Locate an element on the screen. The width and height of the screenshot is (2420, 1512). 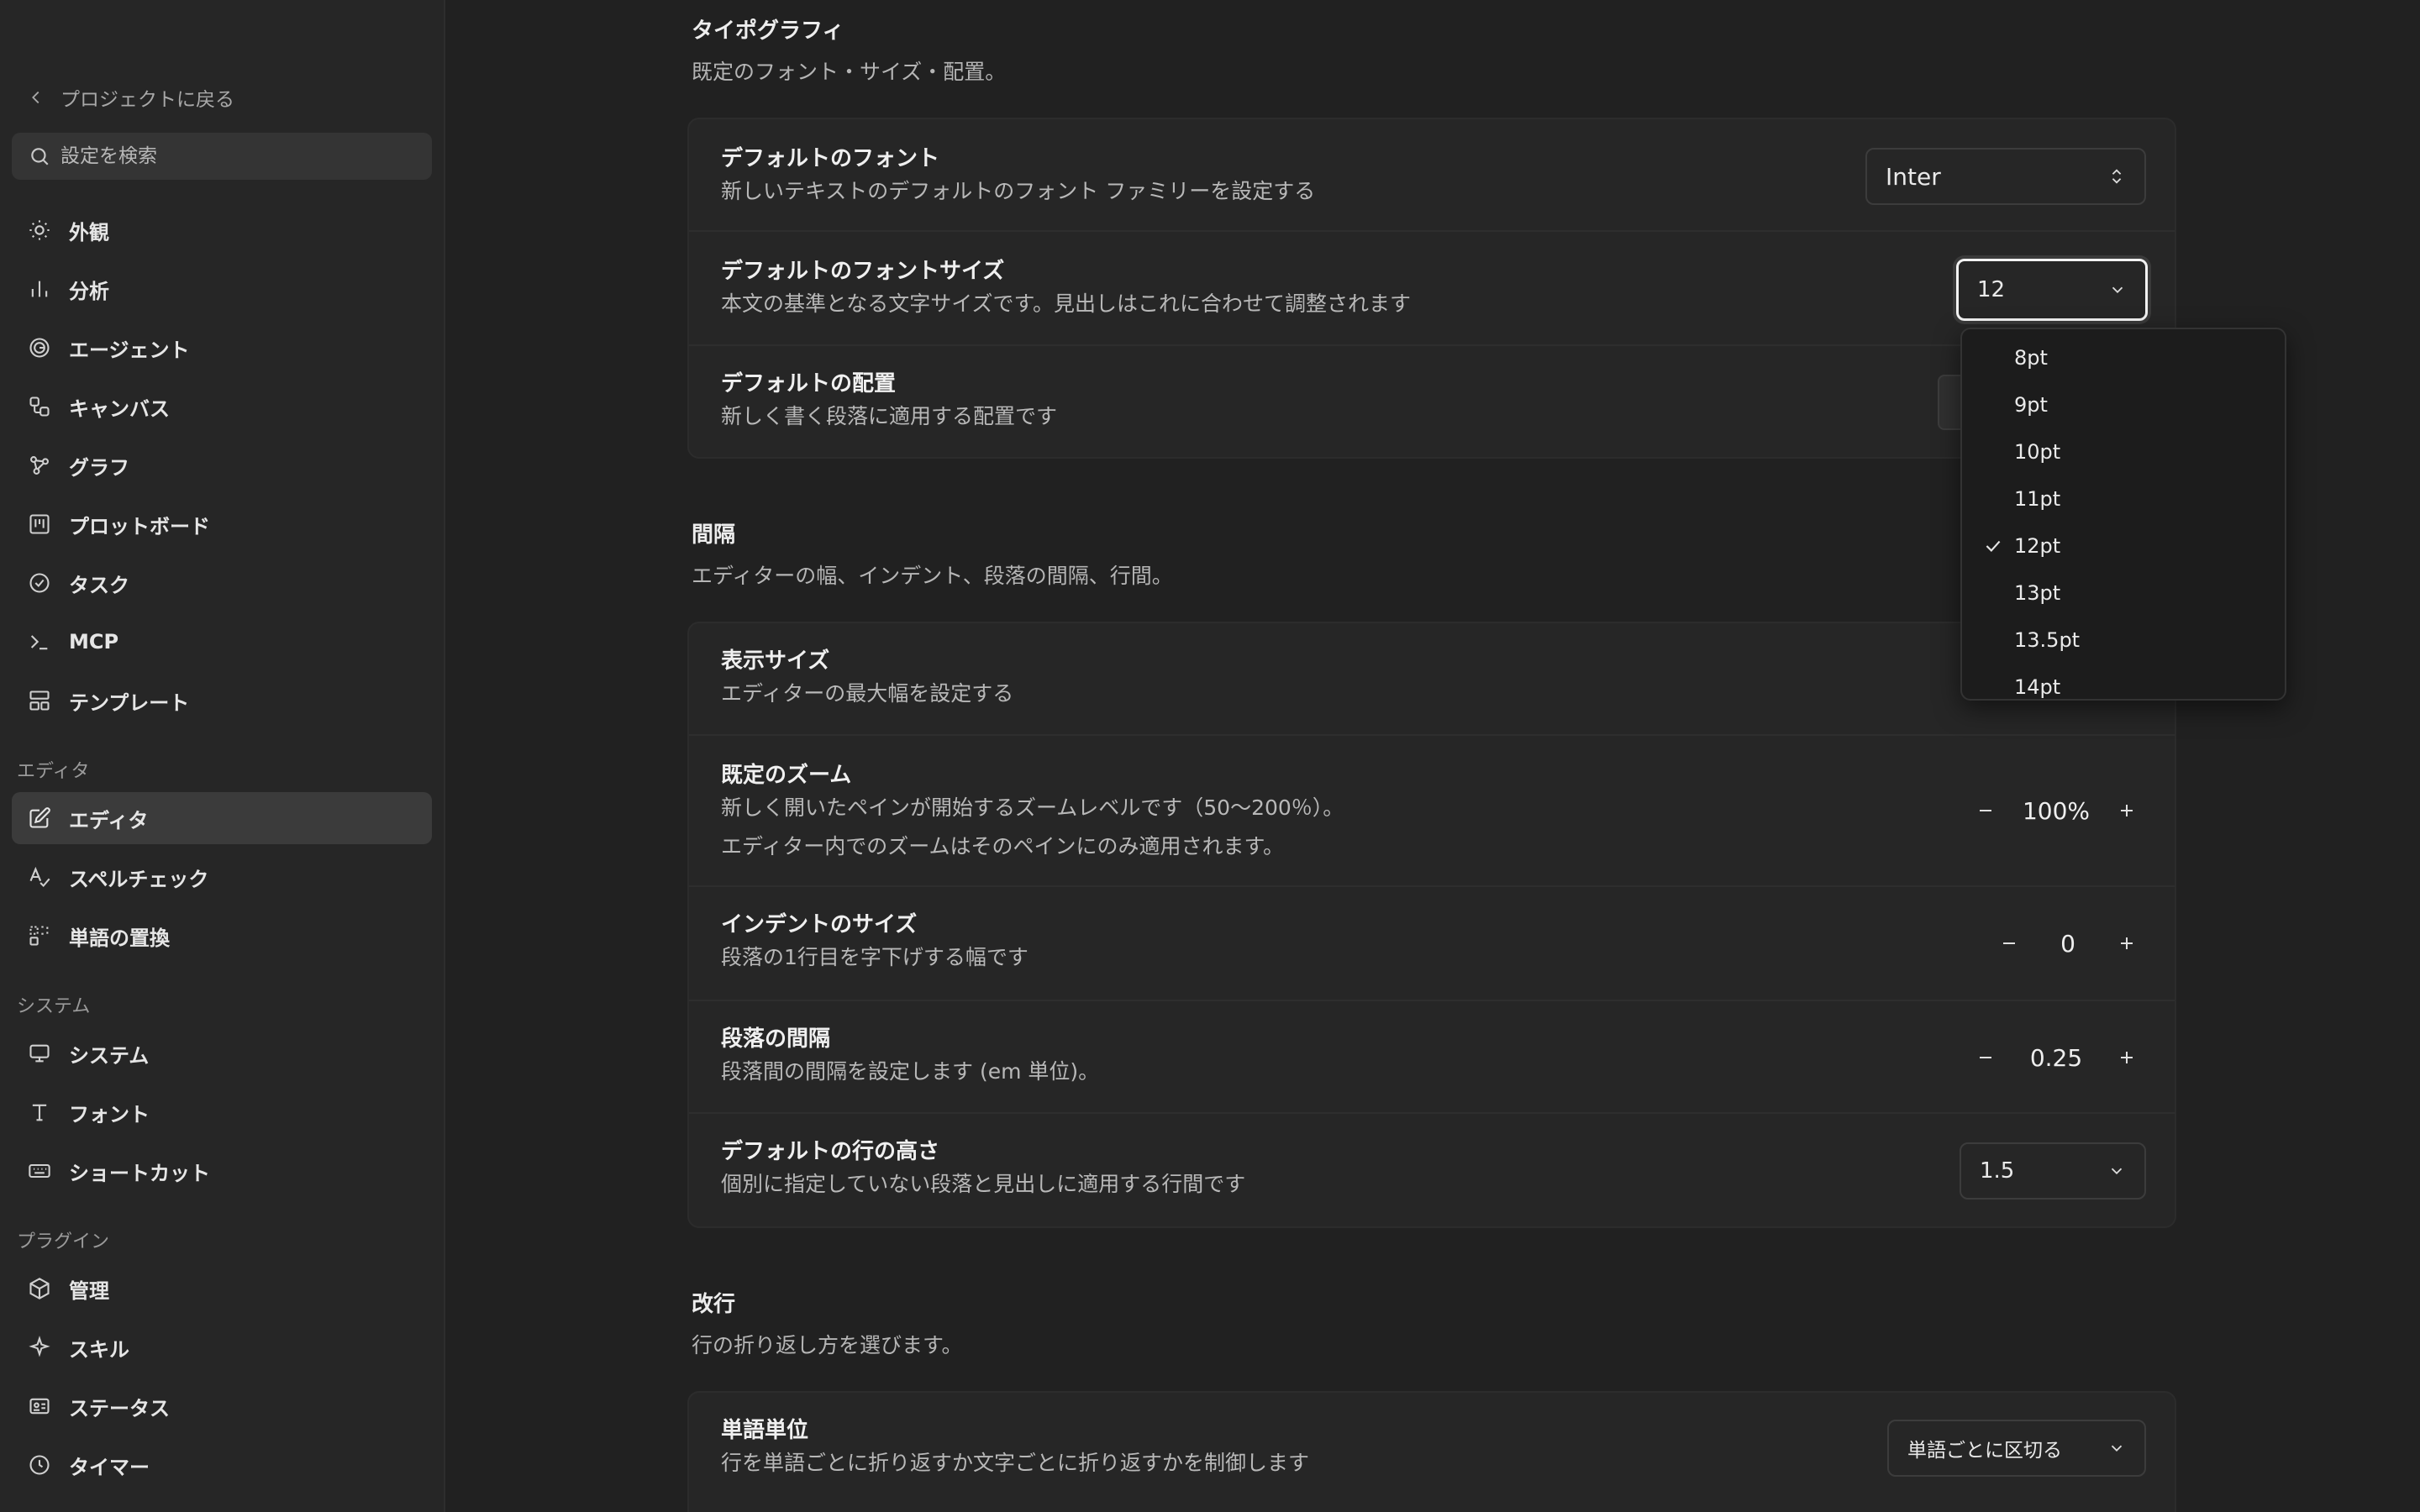
default-font-size-desc: 本文の基準となる文字サイズです。見出しはこれに合わせて調整されます is located at coordinates (1066, 303).